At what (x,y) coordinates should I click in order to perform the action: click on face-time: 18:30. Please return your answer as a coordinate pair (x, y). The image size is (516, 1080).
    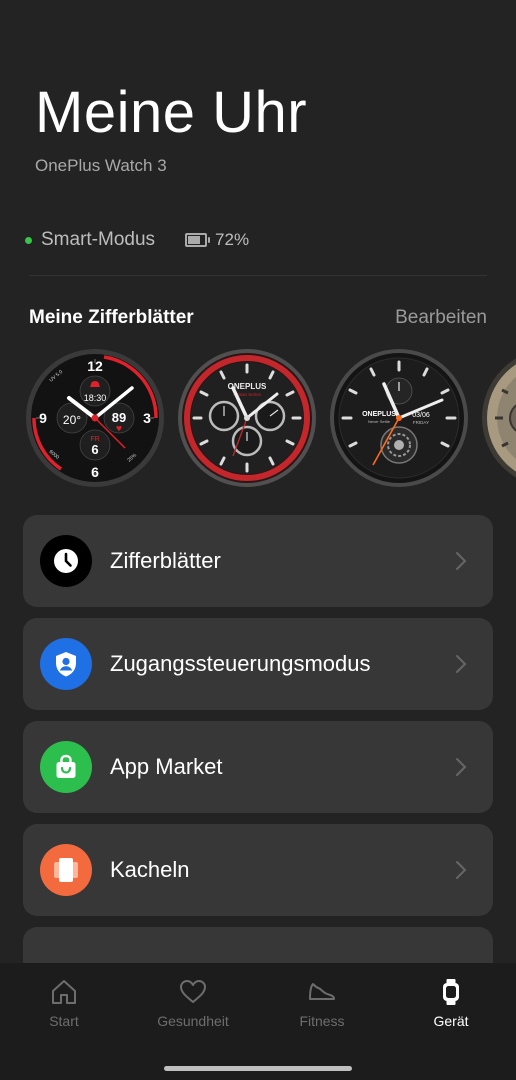
    Looking at the image, I should click on (95, 398).